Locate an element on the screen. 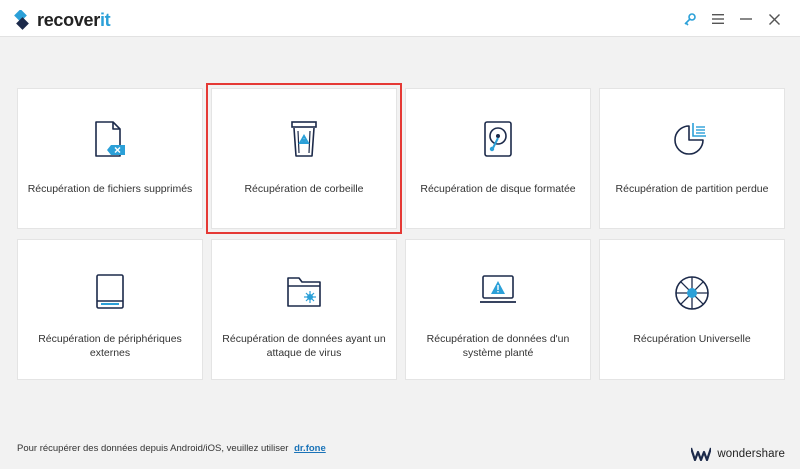  card-formatted-disk: Récupération de disque formatée is located at coordinates (498, 158).